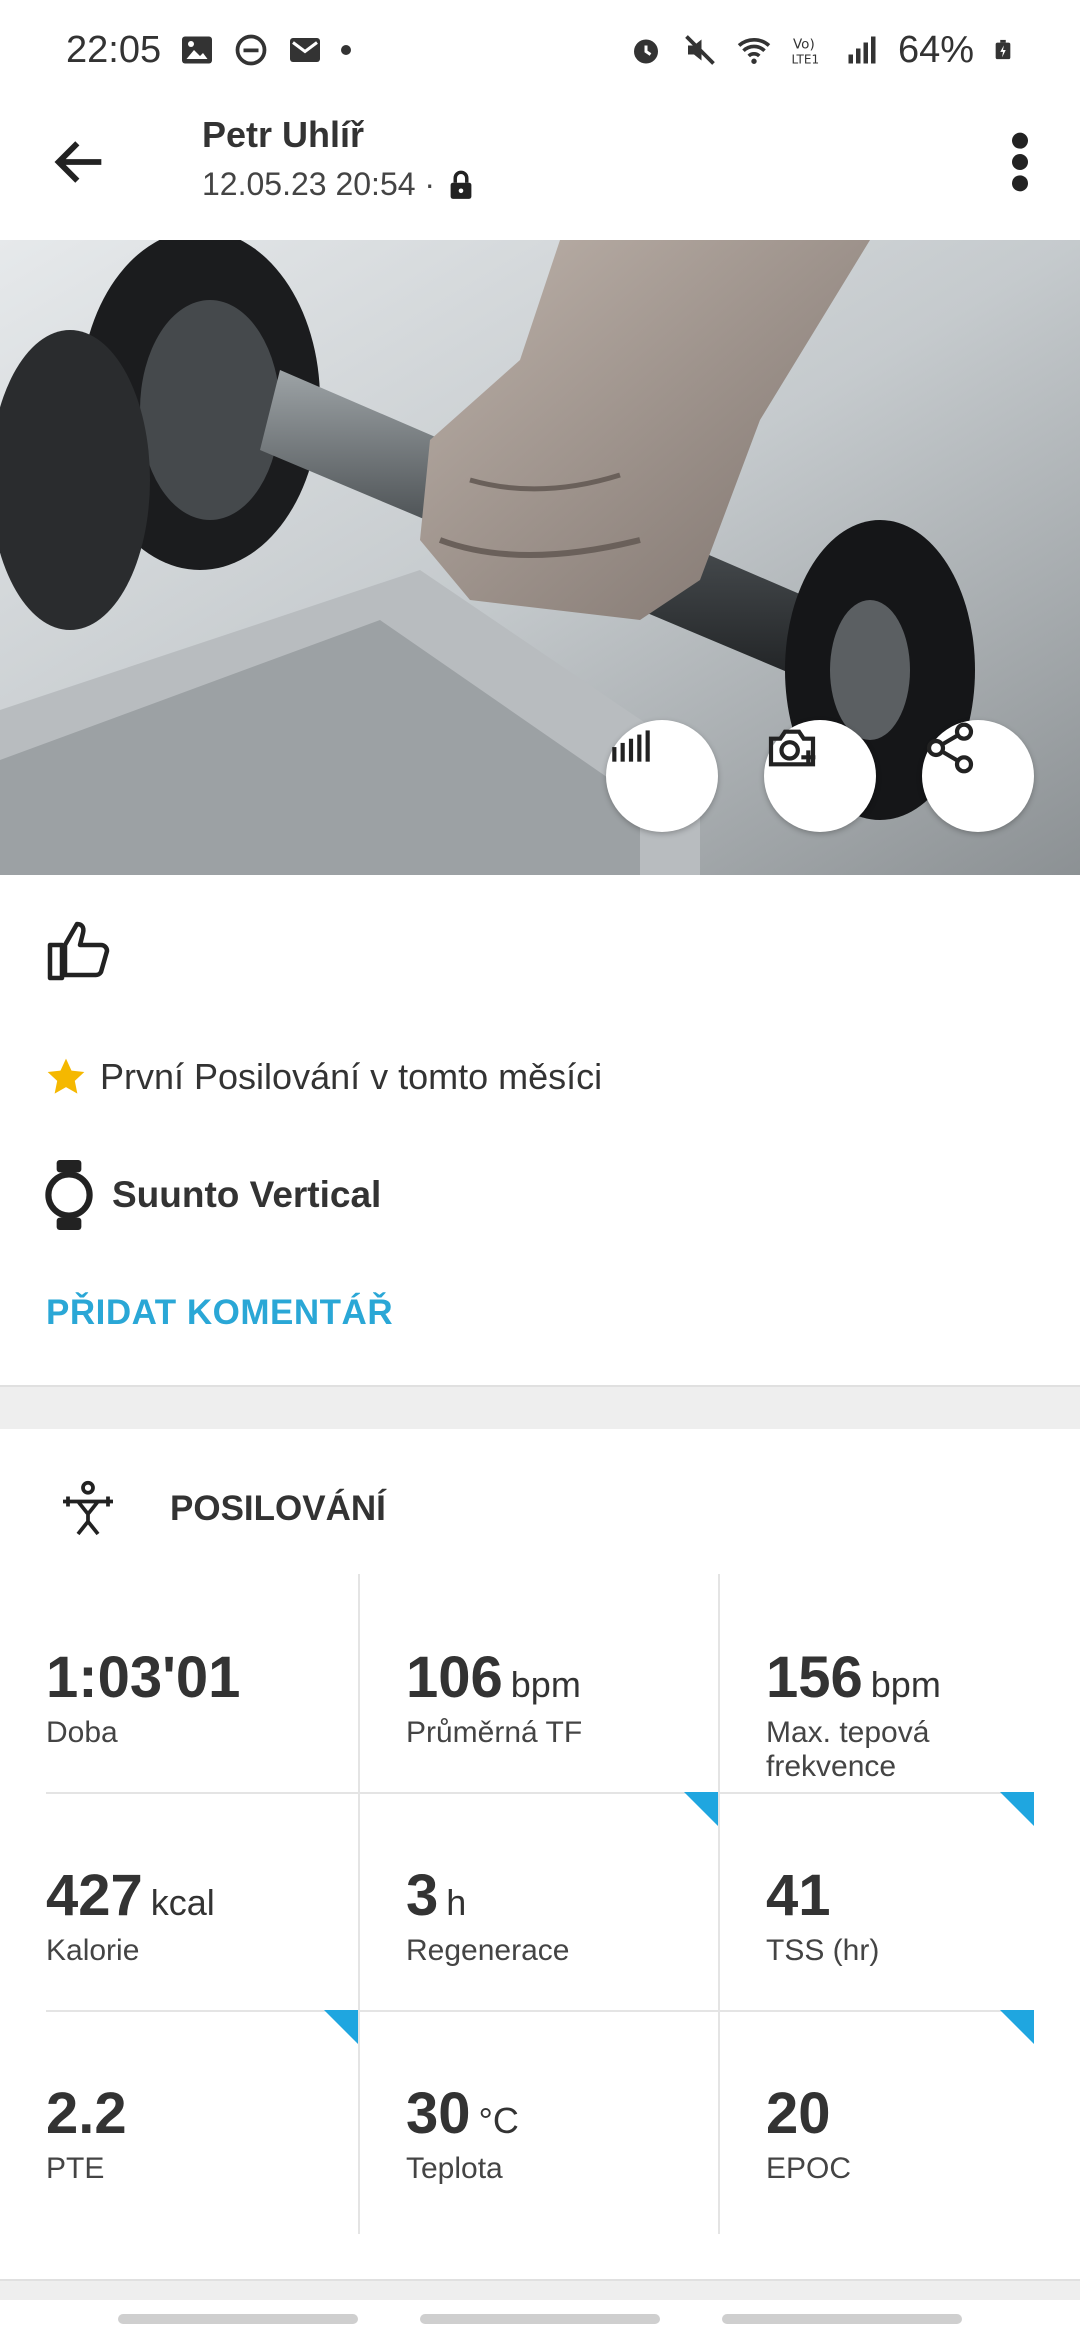 This screenshot has width=1080, height=2340. I want to click on header-subtitle: 12.05.23 20:54 ·, so click(338, 184).